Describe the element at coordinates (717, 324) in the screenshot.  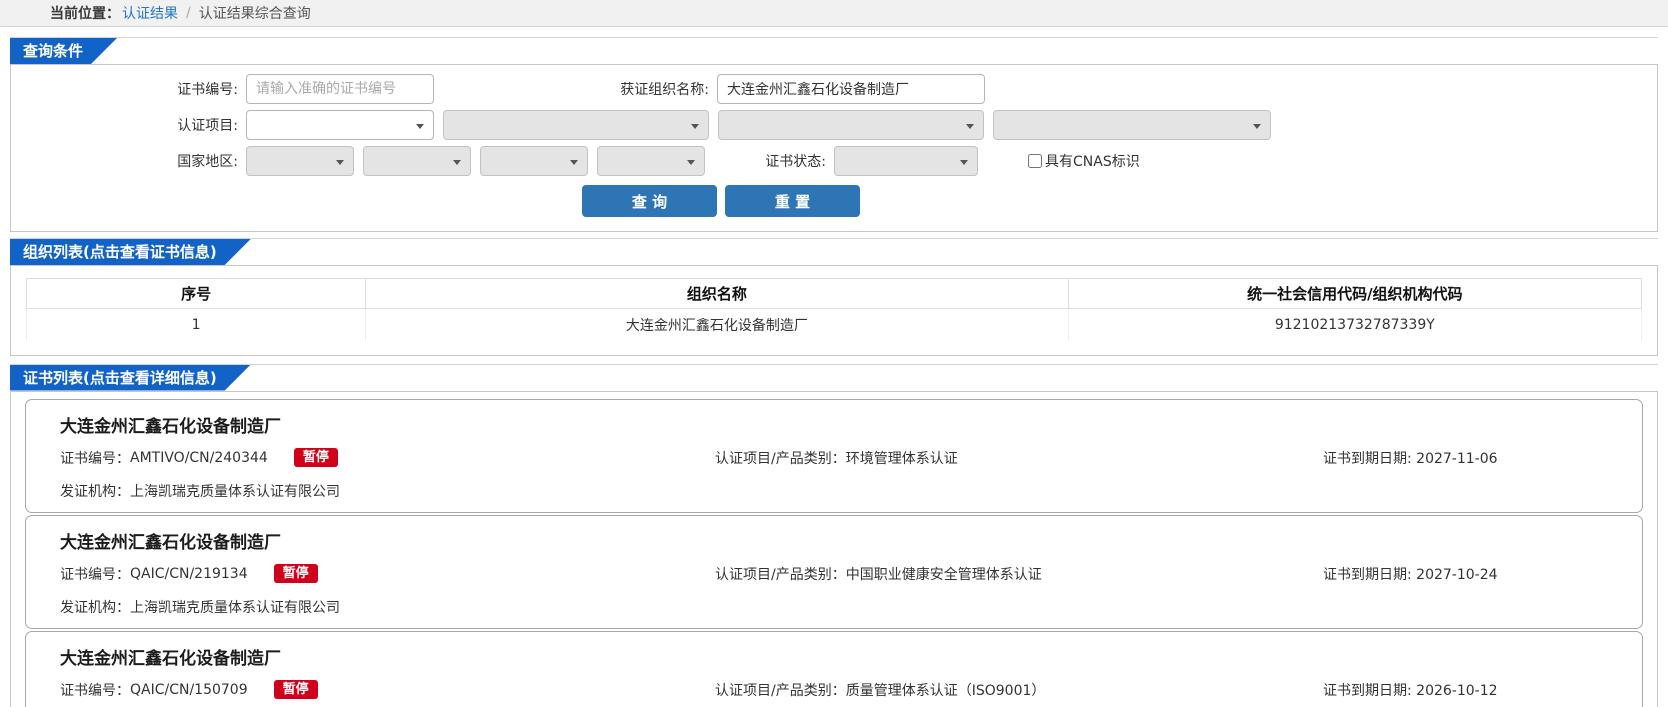
I see `org-row-name: 大连金州汇鑫石化设备制造厂` at that location.